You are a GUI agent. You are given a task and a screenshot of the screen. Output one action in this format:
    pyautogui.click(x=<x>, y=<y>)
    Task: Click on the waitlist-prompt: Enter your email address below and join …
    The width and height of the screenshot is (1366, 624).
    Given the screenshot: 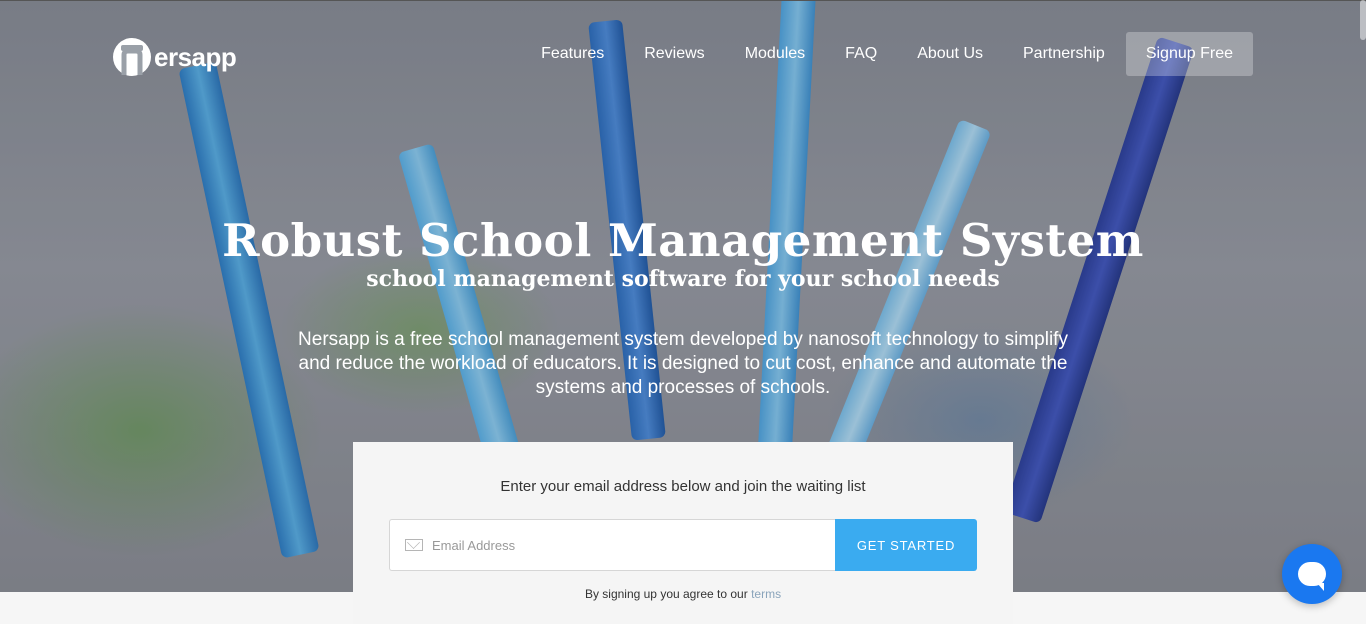 What is the action you would take?
    pyautogui.click(x=683, y=486)
    